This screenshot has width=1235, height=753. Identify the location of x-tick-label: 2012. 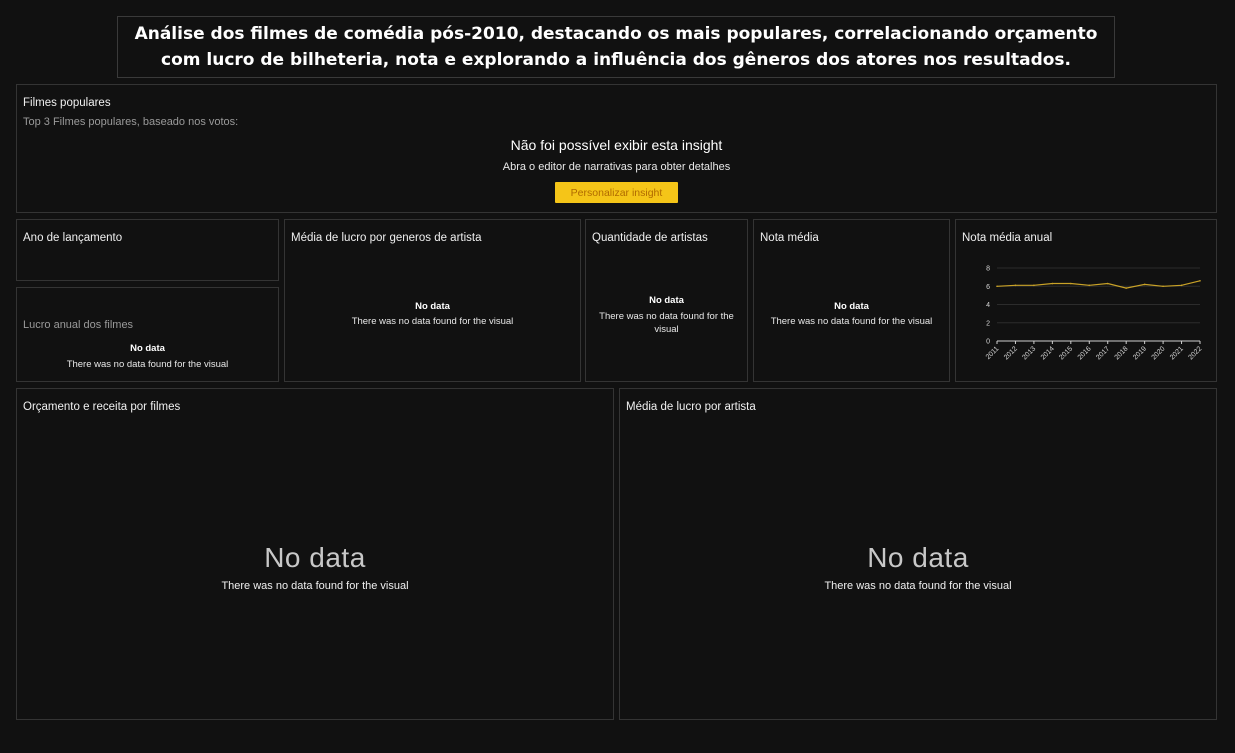
(1011, 353).